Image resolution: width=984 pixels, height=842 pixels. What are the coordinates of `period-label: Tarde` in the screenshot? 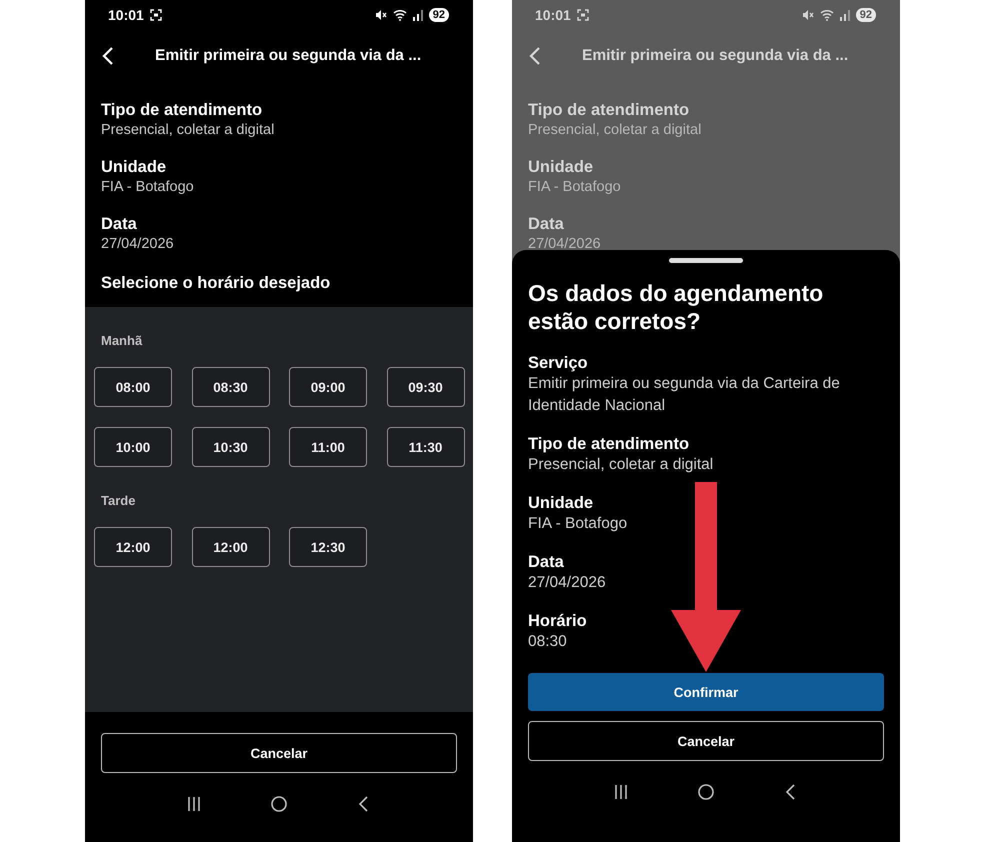 It's located at (118, 500).